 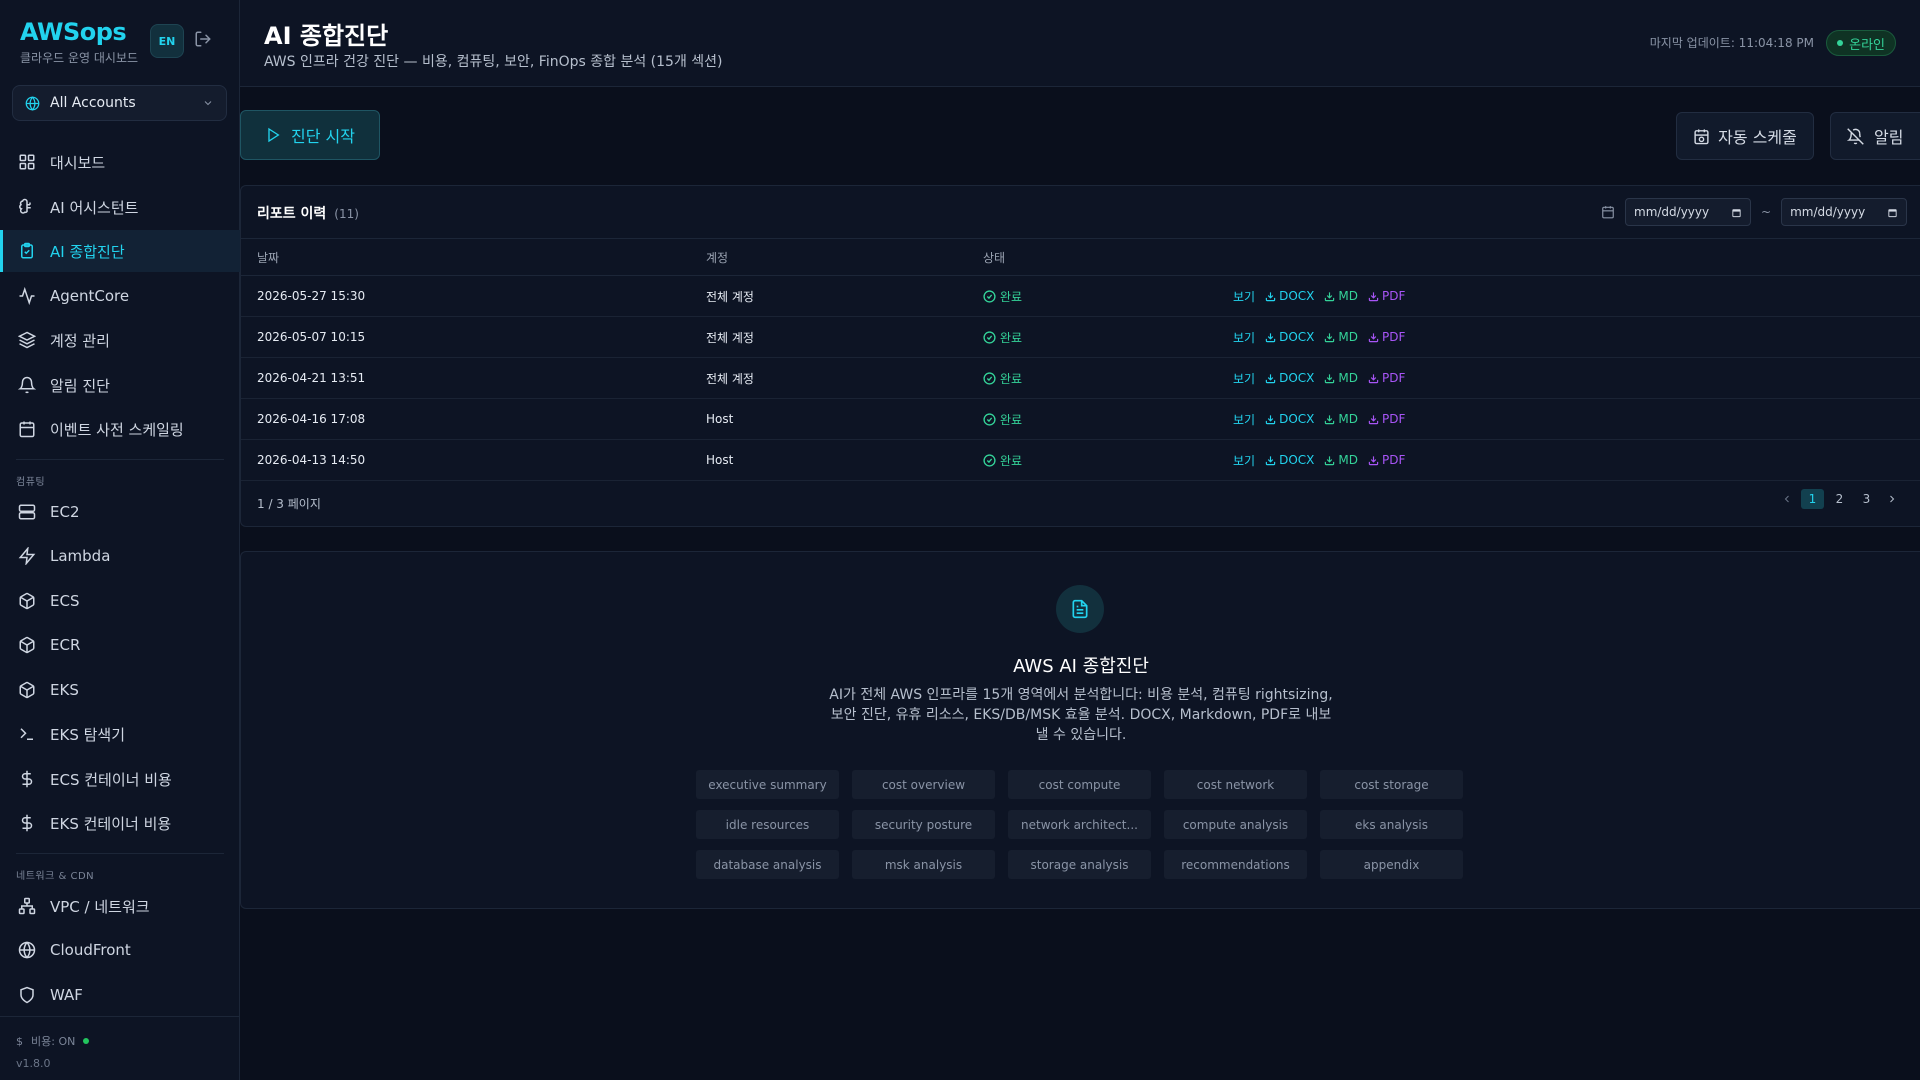 What do you see at coordinates (120, 690) in the screenshot?
I see `sidebar-item-eks: EKS` at bounding box center [120, 690].